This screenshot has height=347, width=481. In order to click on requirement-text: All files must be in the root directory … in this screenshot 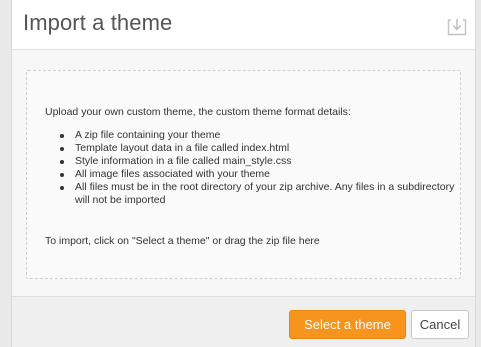, I will do `click(265, 193)`.